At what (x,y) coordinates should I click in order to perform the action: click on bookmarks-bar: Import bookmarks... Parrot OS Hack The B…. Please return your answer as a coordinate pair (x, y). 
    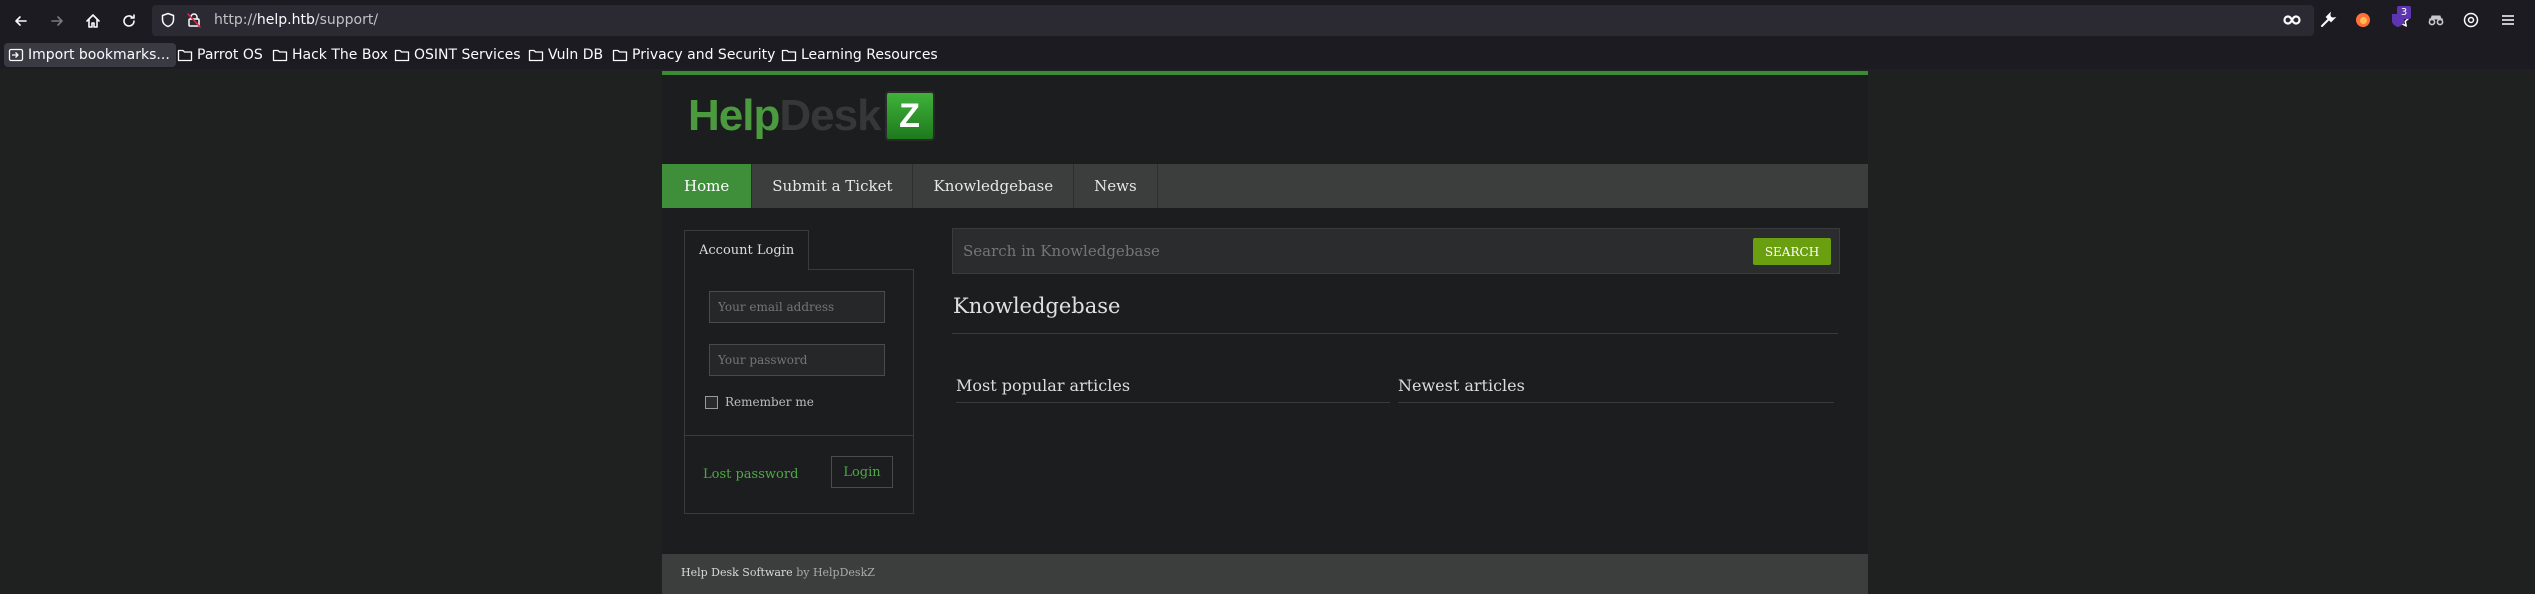
    Looking at the image, I should click on (1267, 55).